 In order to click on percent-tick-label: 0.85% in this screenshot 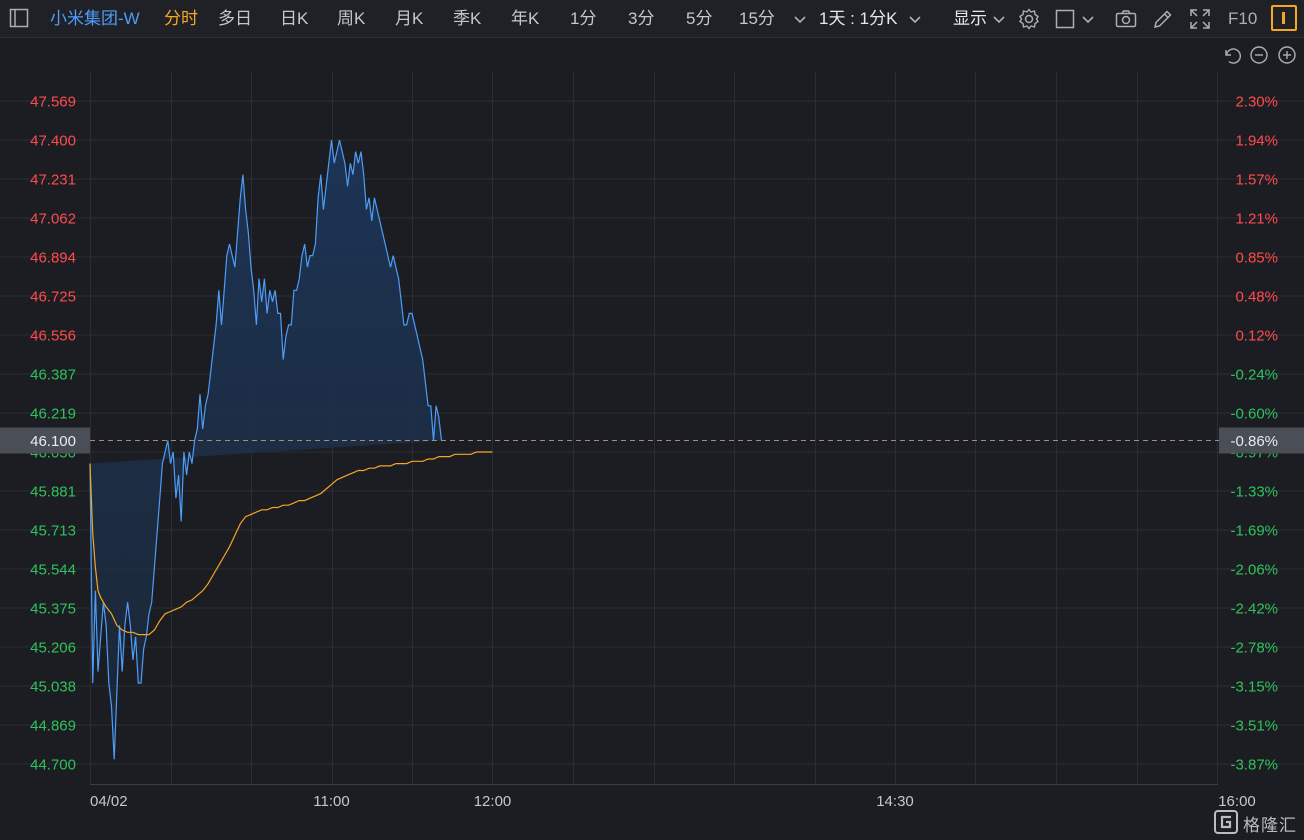, I will do `click(1256, 258)`.